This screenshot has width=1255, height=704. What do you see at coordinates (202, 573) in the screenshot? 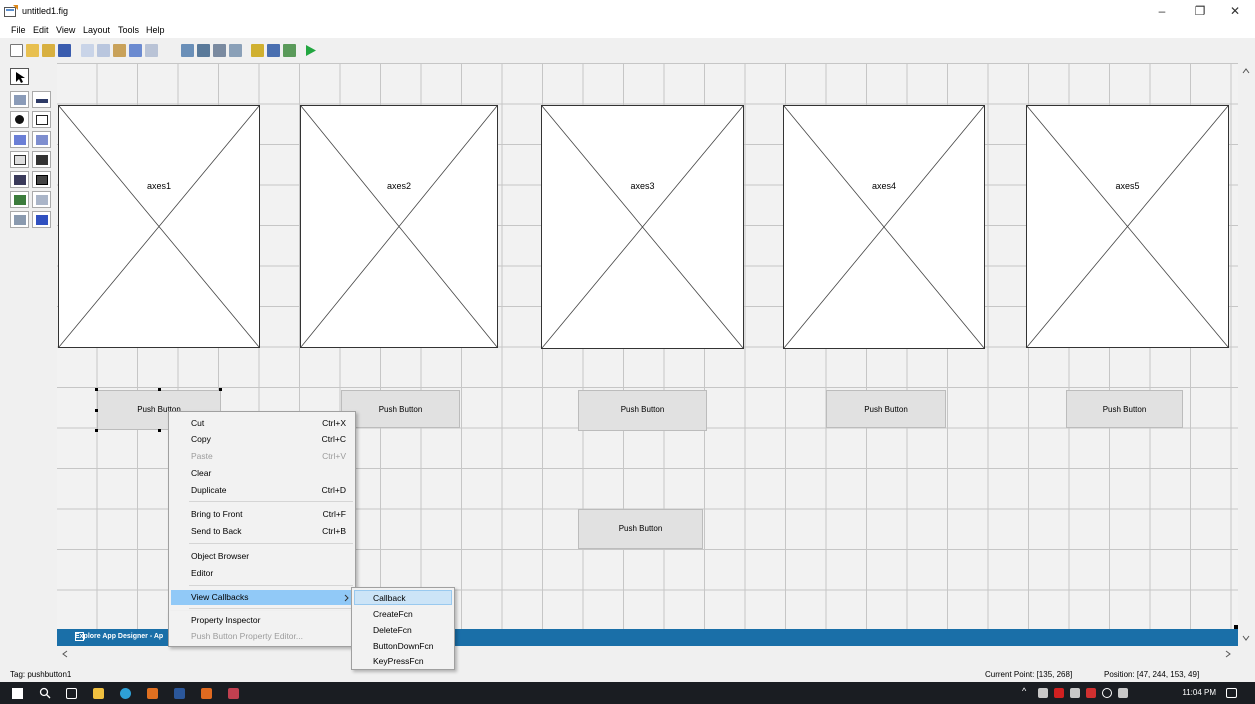
I see `menu-item-editor: Editor` at bounding box center [202, 573].